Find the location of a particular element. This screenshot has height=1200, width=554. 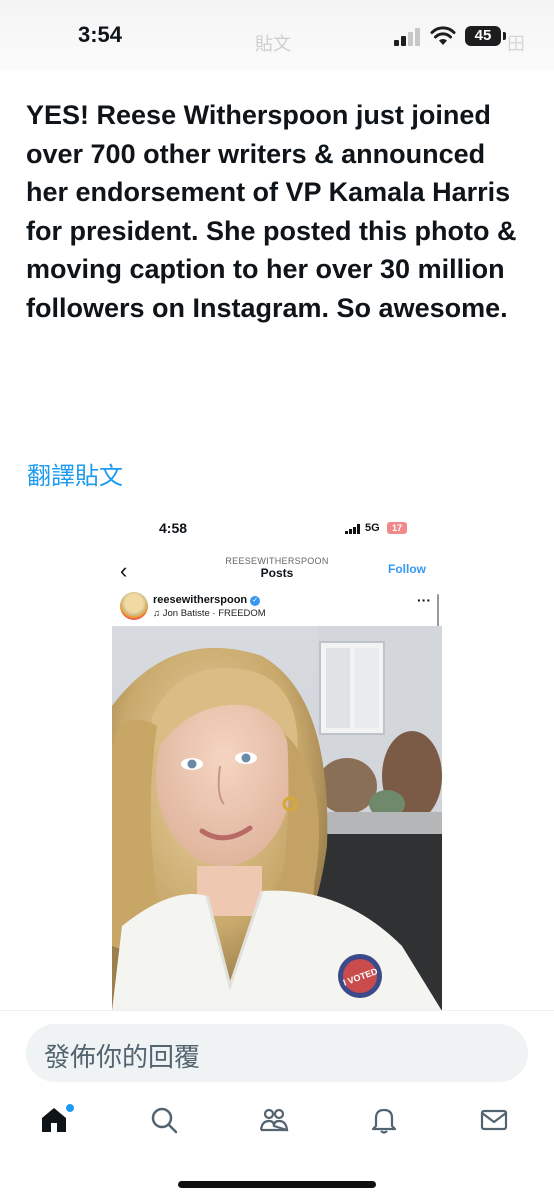

embedded-avatar is located at coordinates (134, 606).